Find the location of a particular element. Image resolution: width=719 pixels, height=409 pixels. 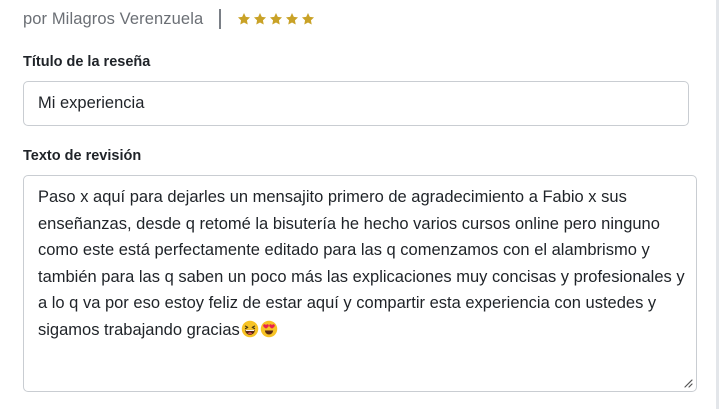

star-rating is located at coordinates (276, 19).